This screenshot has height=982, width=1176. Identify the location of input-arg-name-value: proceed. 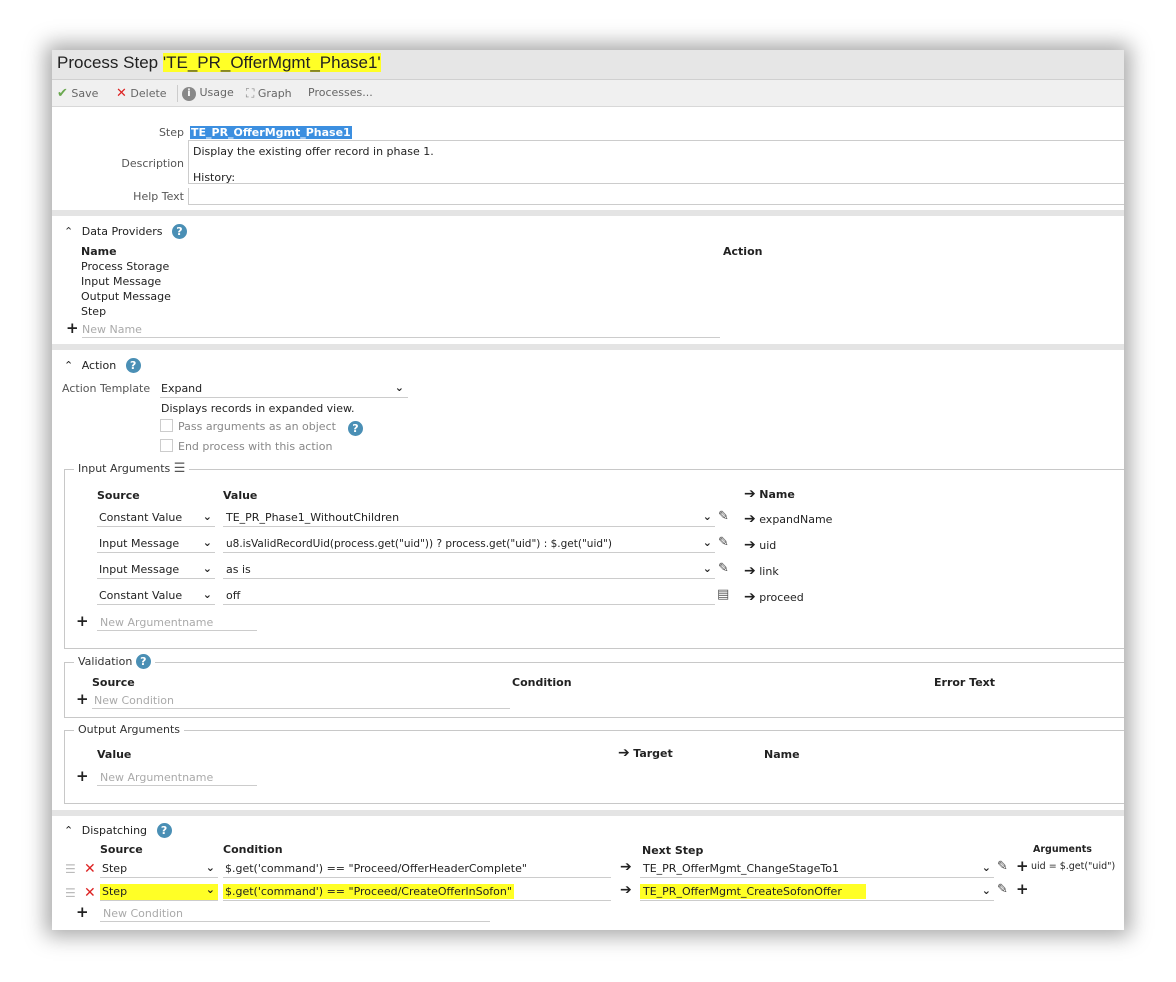
(781, 597).